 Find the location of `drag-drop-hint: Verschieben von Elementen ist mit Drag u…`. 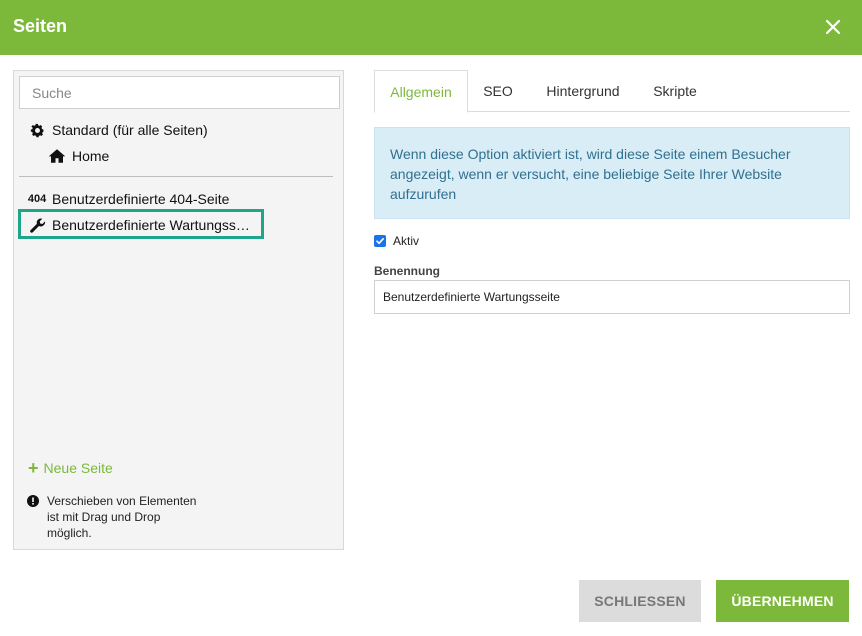

drag-drop-hint: Verschieben von Elementen ist mit Drag u… is located at coordinates (117, 517).